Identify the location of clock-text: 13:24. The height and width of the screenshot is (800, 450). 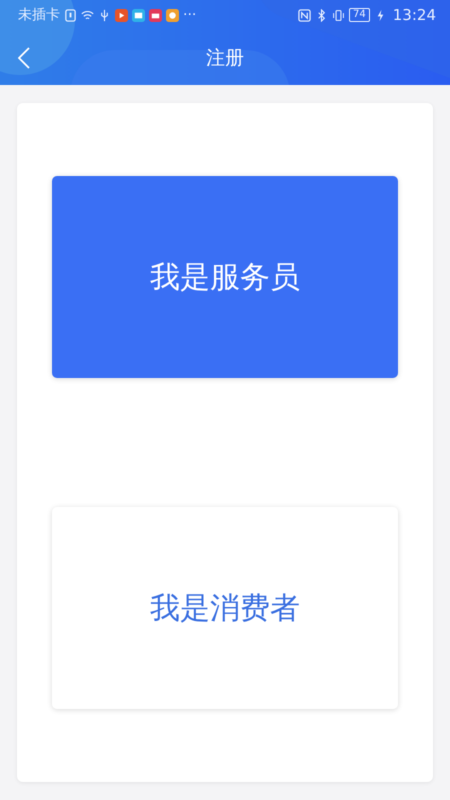
(414, 15).